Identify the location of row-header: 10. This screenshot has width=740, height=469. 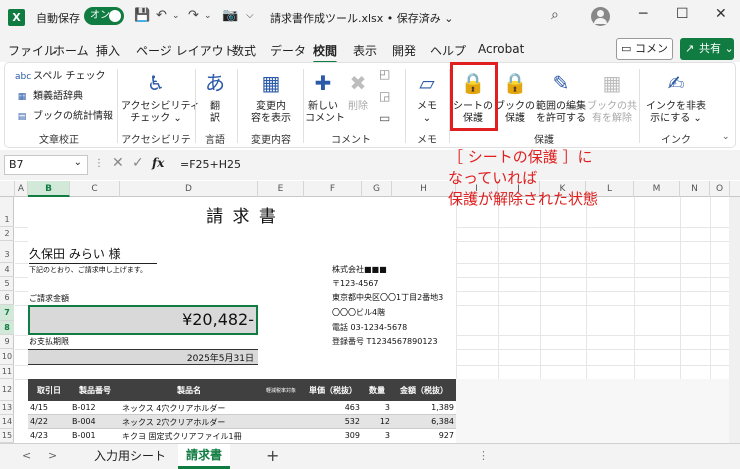
(7, 357).